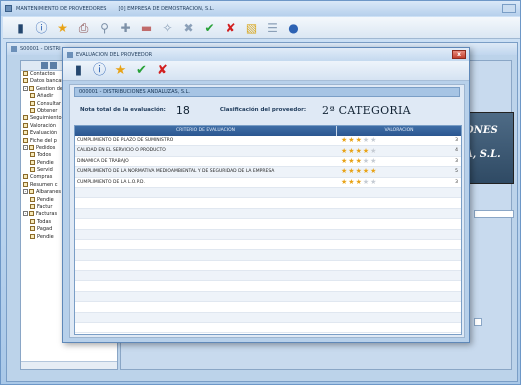  Describe the element at coordinates (293, 27) in the screenshot. I see `globe-icon: ●` at that location.